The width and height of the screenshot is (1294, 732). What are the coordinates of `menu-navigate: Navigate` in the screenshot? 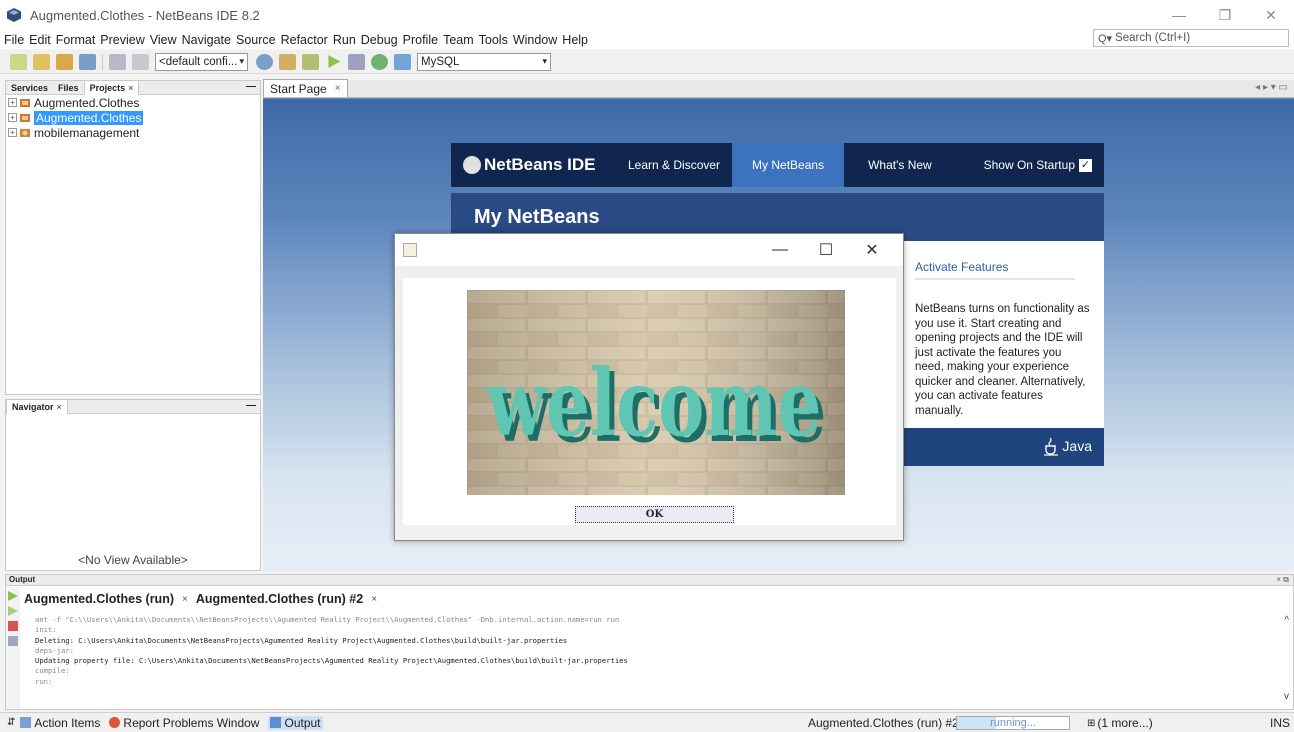 It's located at (206, 40).